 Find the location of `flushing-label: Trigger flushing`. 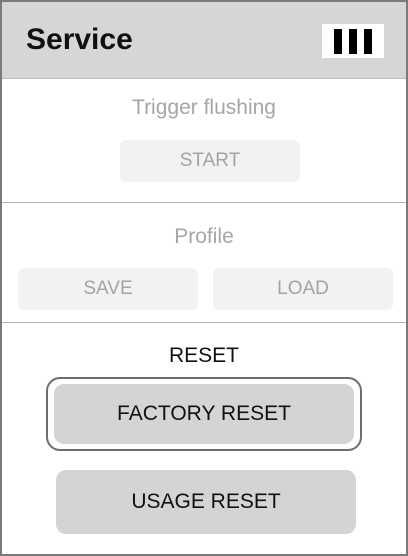

flushing-label: Trigger flushing is located at coordinates (204, 107).